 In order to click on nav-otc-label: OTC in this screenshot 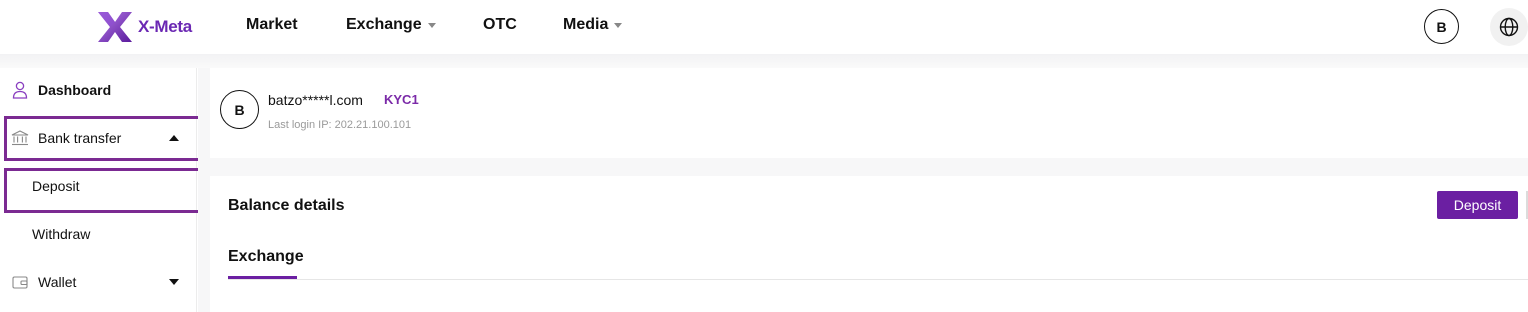, I will do `click(500, 24)`.